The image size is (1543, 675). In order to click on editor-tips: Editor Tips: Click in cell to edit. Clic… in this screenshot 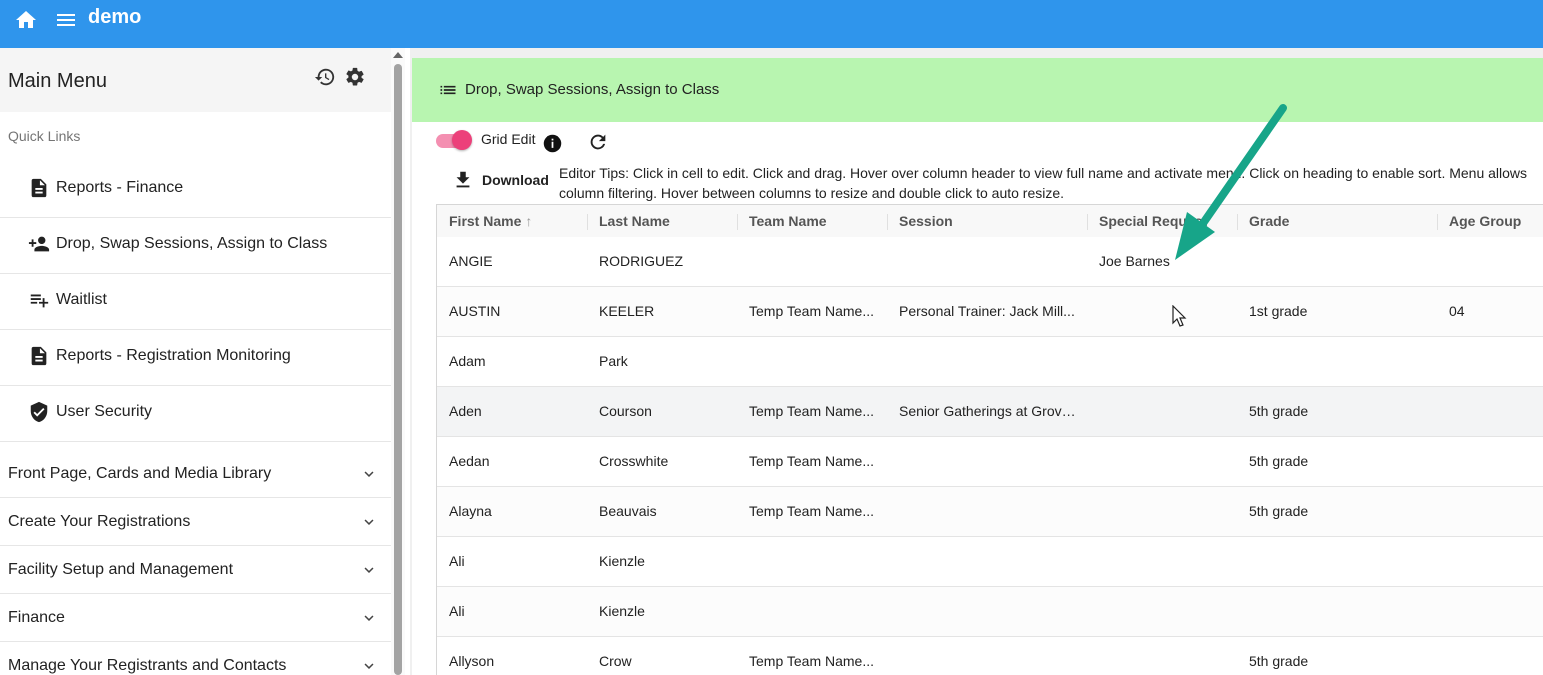, I will do `click(1043, 183)`.